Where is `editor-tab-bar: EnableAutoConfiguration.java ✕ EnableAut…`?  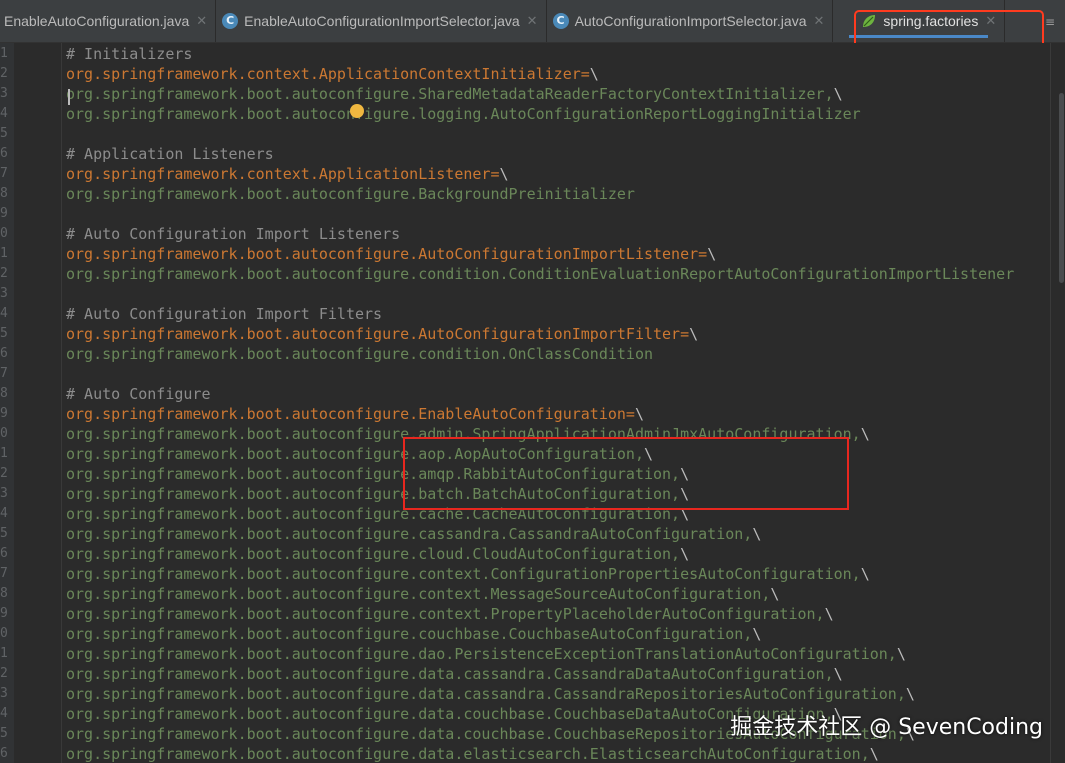 editor-tab-bar: EnableAutoConfiguration.java ✕ EnableAut… is located at coordinates (532, 21).